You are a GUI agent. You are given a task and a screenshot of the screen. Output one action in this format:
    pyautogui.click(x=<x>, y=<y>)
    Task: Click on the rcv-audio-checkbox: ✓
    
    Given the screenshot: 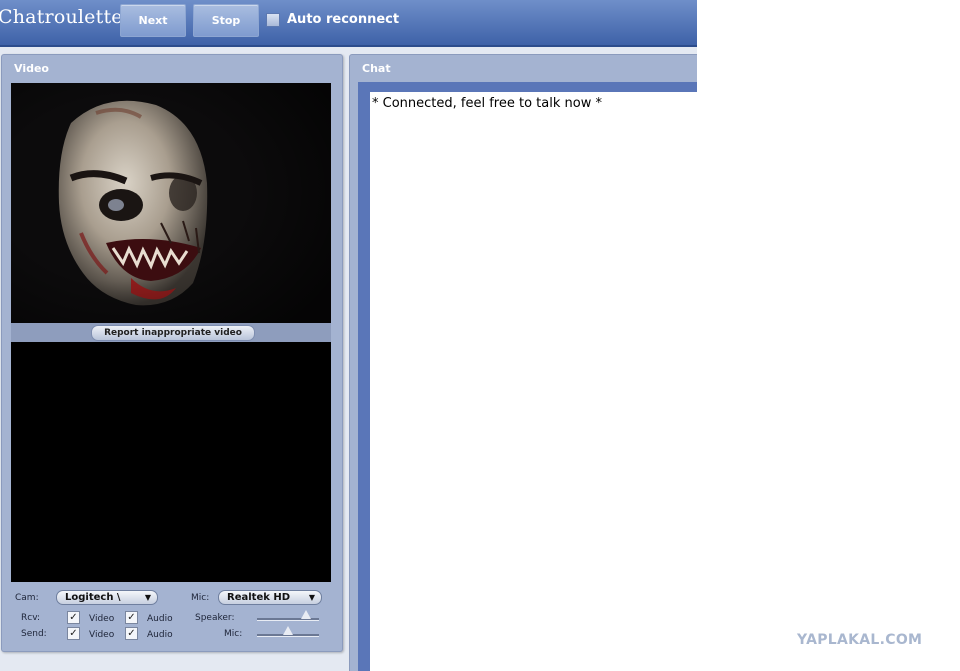 What is the action you would take?
    pyautogui.click(x=131, y=617)
    